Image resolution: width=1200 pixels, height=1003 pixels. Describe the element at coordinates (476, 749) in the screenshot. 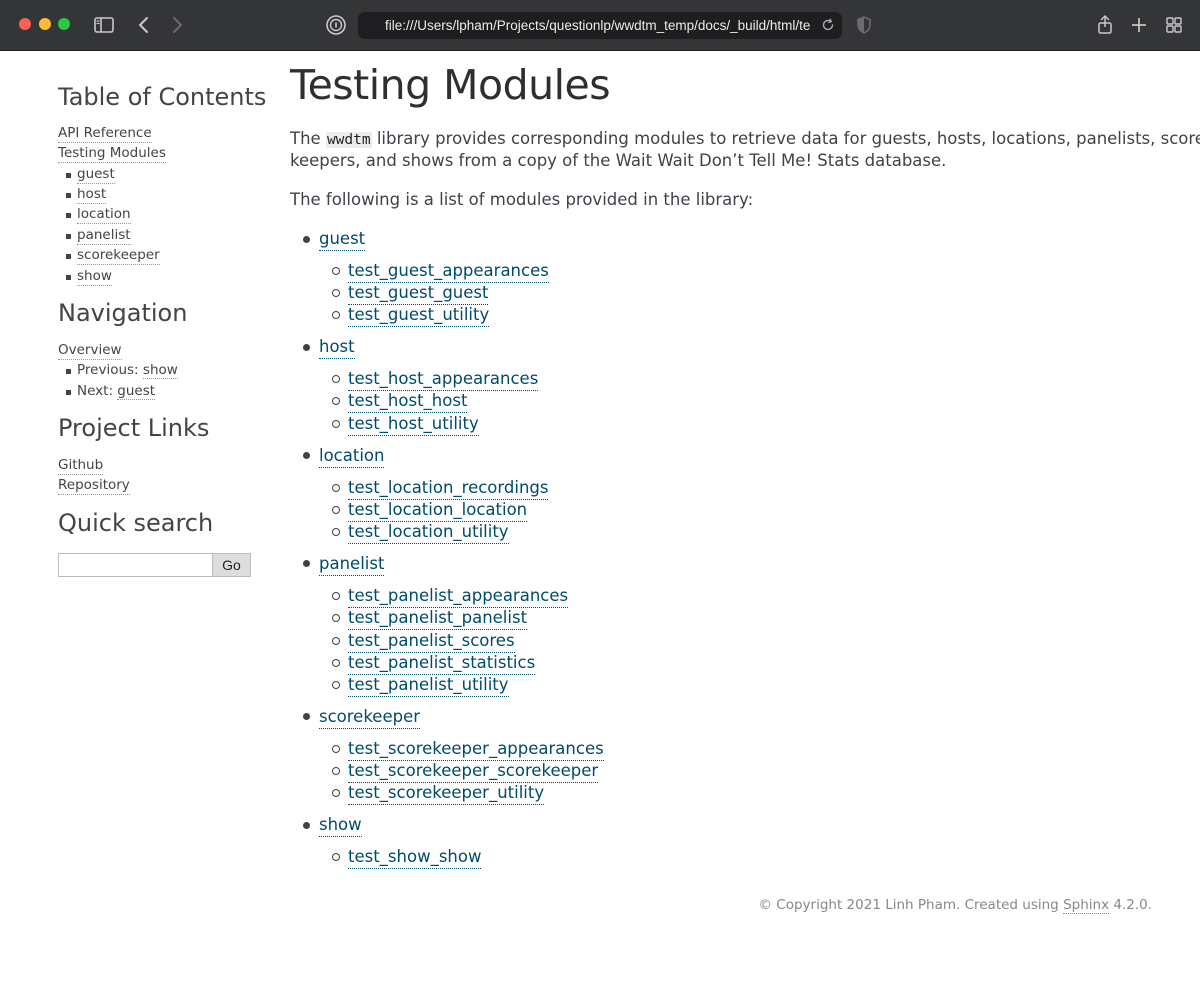

I see `test-link-scorekeeper-appearances: test_scorekeeper_appearances` at that location.